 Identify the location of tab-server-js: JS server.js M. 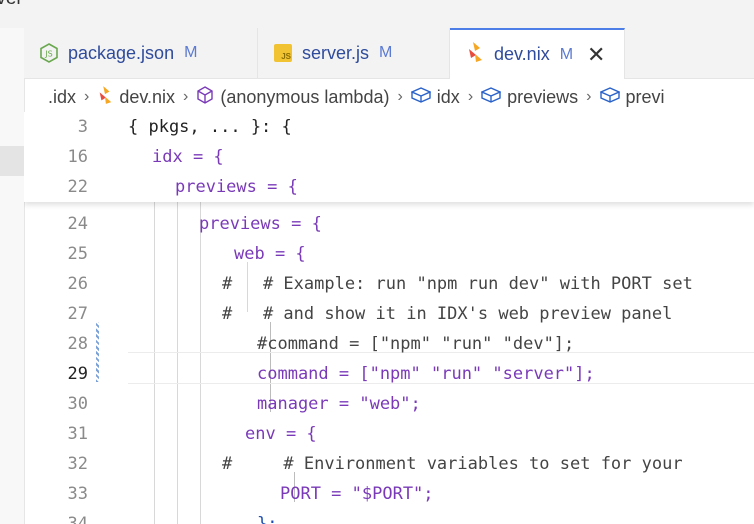
(354, 53).